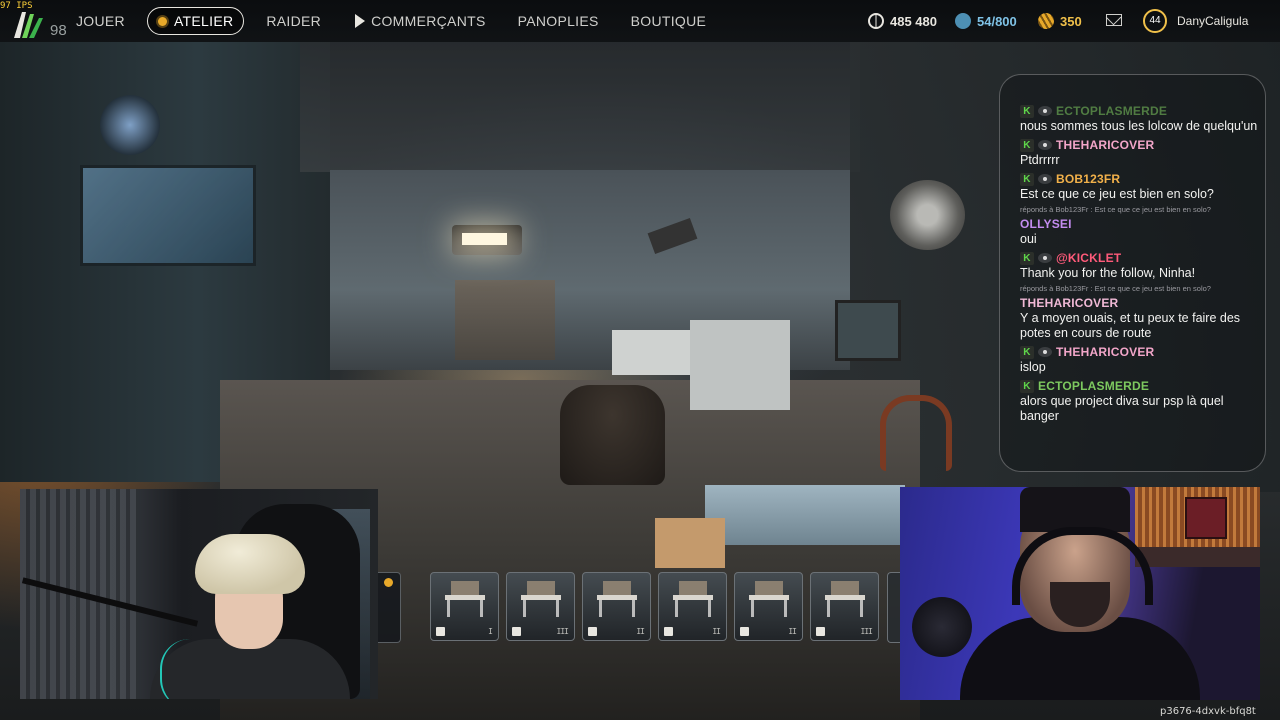 This screenshot has height=720, width=1280. I want to click on scene-work-lamp, so click(487, 240).